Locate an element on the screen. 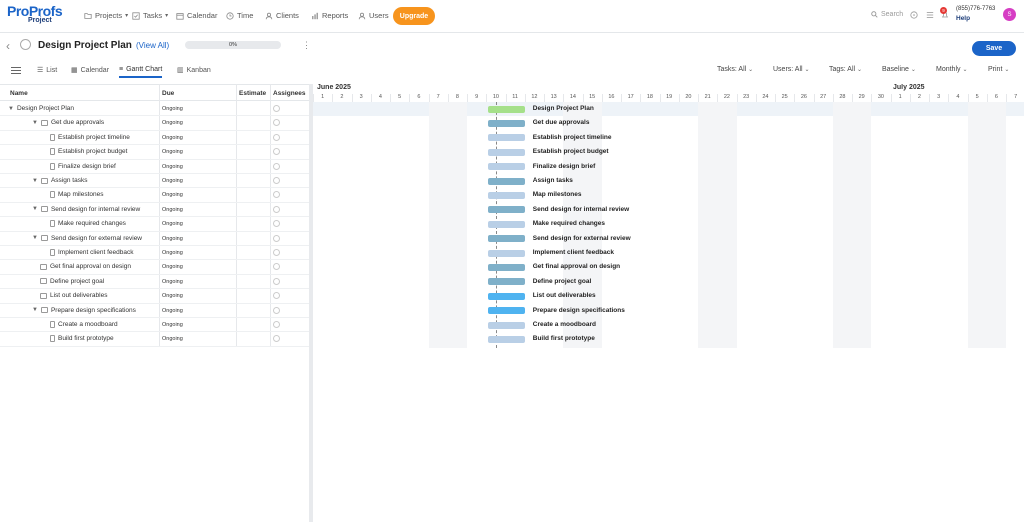  nav-tasks: Tasks ▾ is located at coordinates (150, 15).